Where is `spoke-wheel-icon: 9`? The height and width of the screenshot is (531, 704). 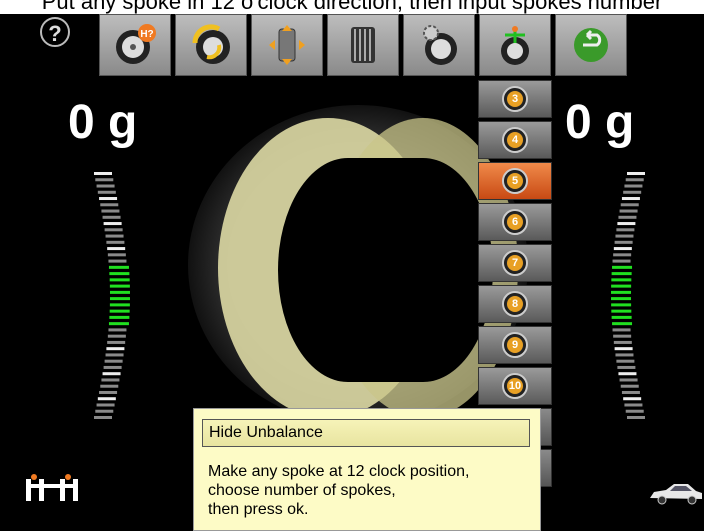 spoke-wheel-icon: 9 is located at coordinates (515, 345).